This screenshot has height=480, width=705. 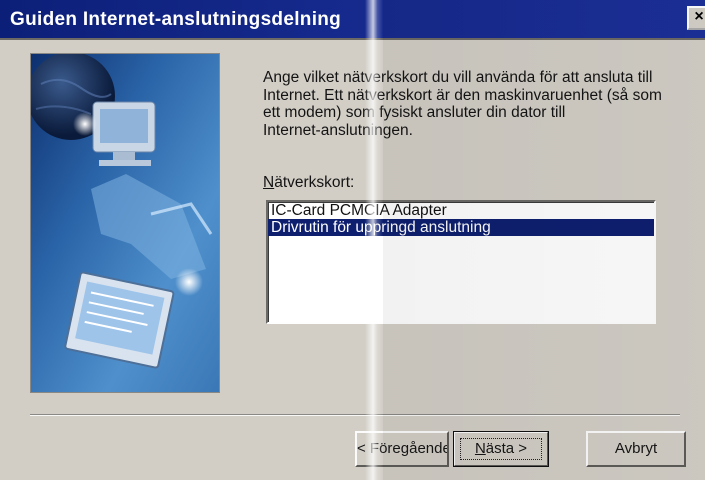 I want to click on focus-indicator, so click(x=501, y=449).